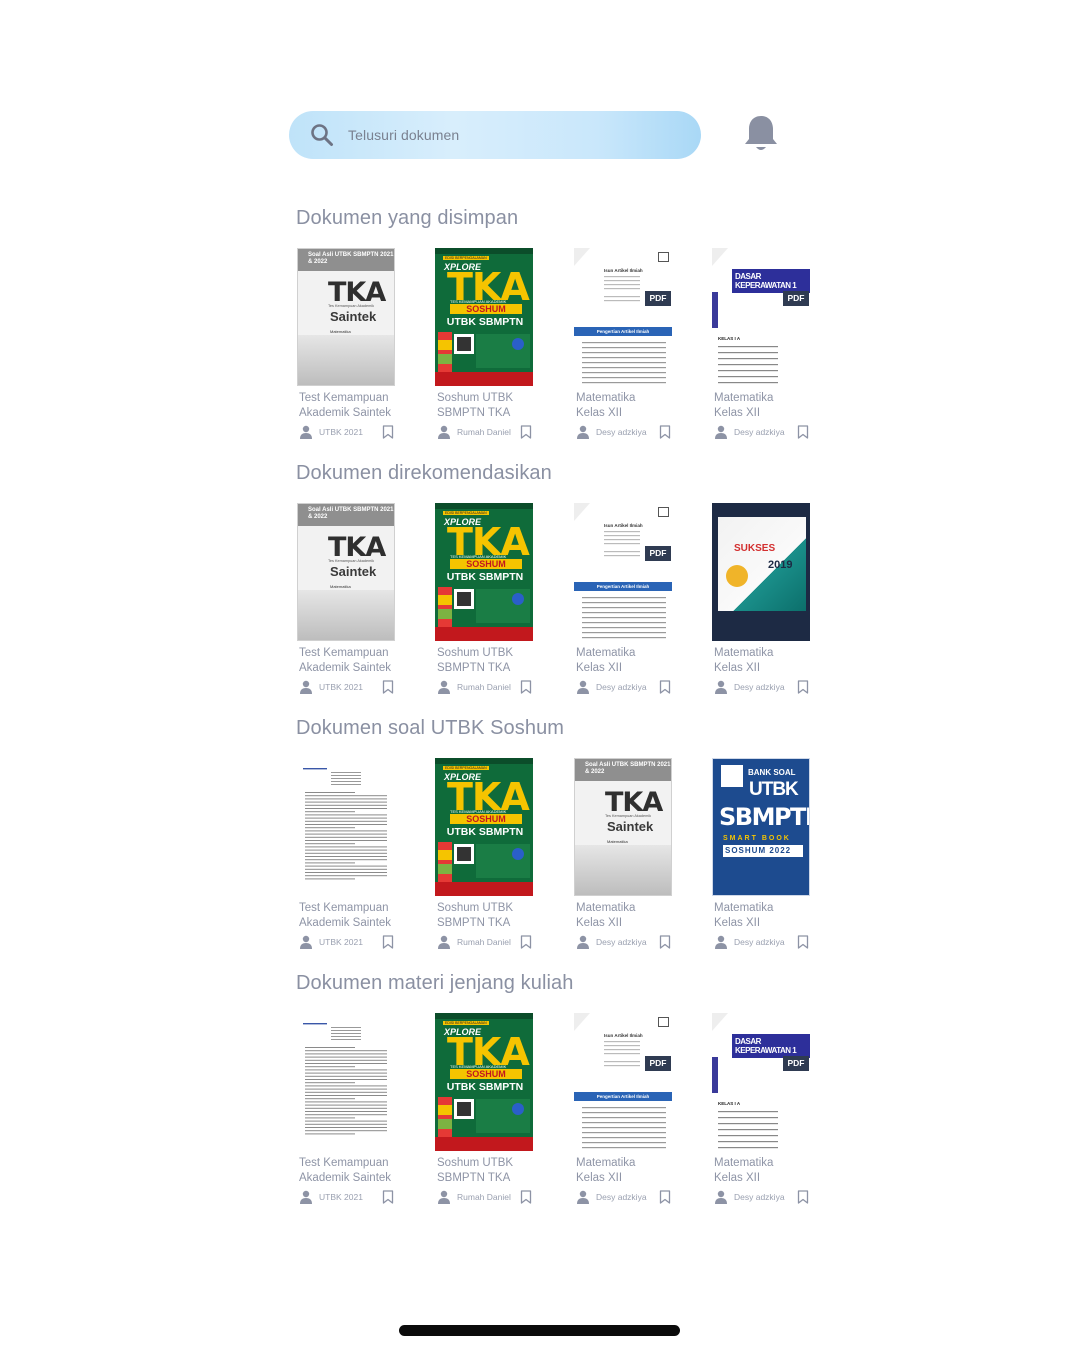 Image resolution: width=1080 pixels, height=1350 pixels. I want to click on bell-icon, so click(761, 133).